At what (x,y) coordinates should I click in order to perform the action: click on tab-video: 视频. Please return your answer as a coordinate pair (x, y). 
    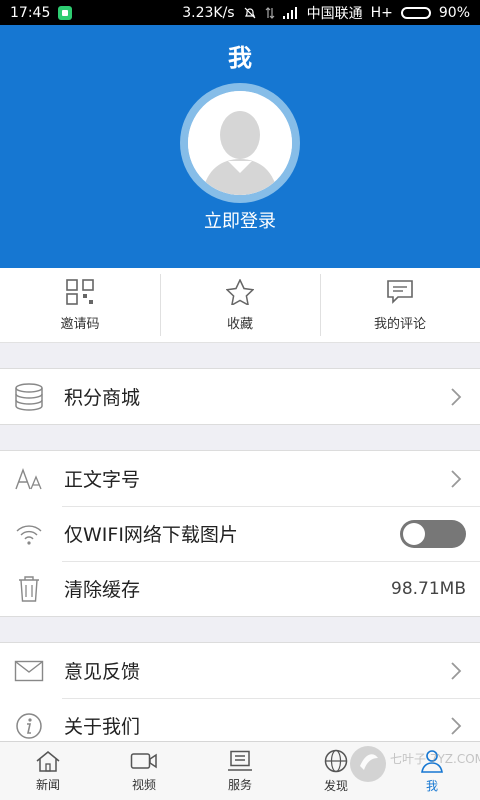
    Looking at the image, I should click on (144, 771).